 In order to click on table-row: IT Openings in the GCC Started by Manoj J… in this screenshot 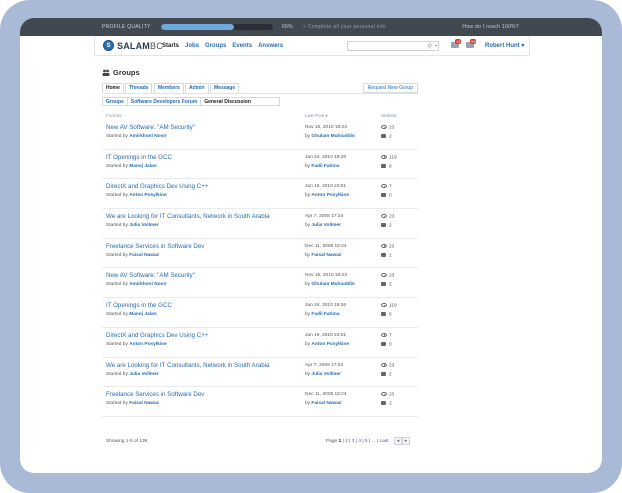, I will do `click(260, 165)`.